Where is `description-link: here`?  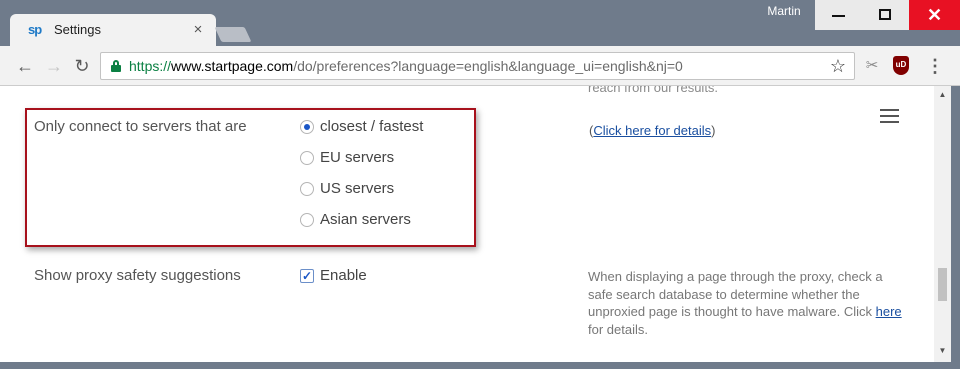
description-link: here is located at coordinates (889, 311).